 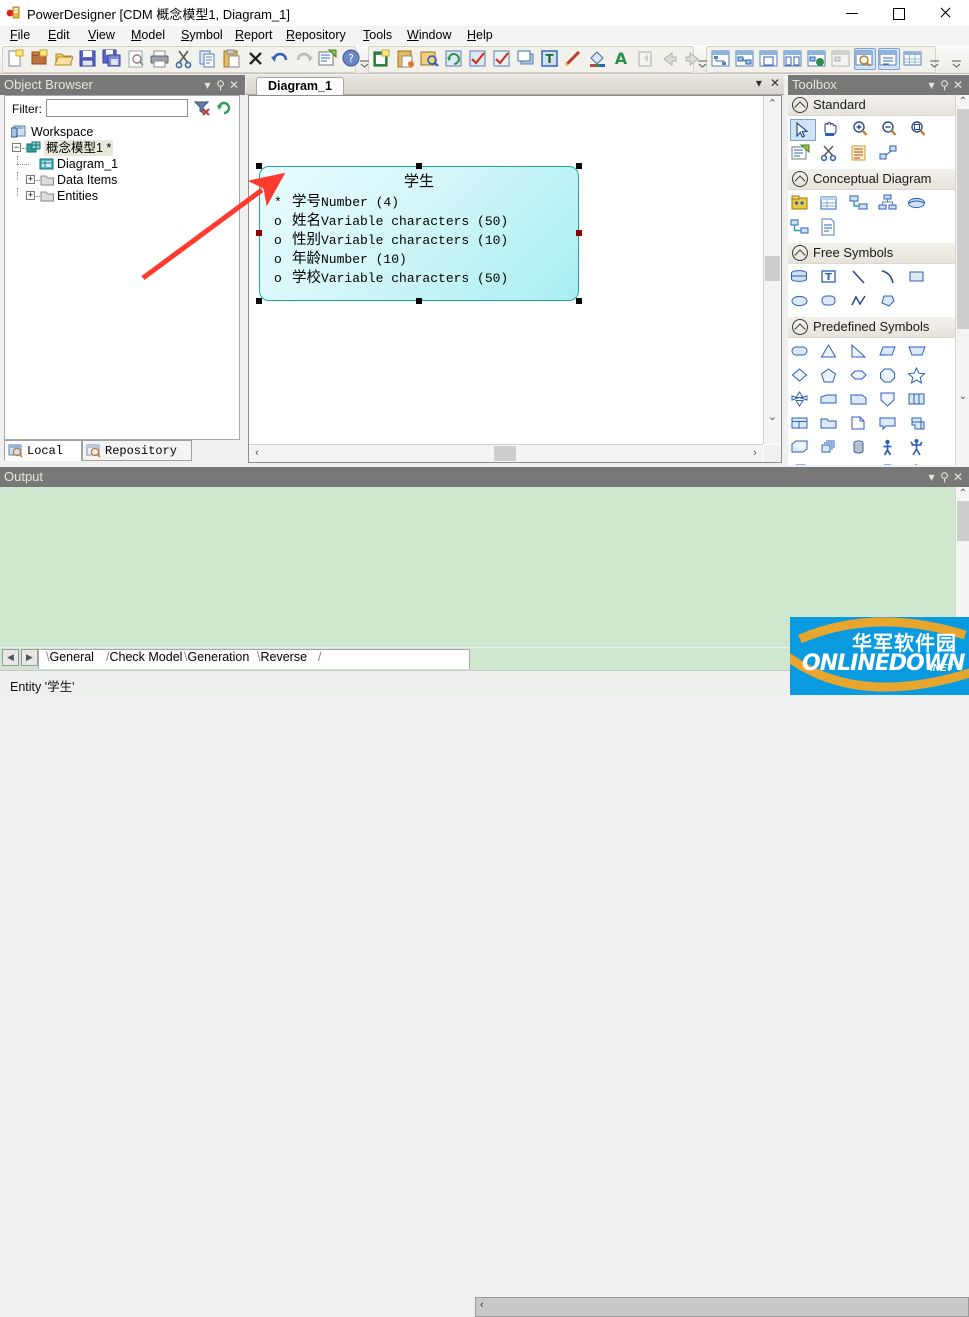 I want to click on stacked-cube-icon, so click(x=832, y=448).